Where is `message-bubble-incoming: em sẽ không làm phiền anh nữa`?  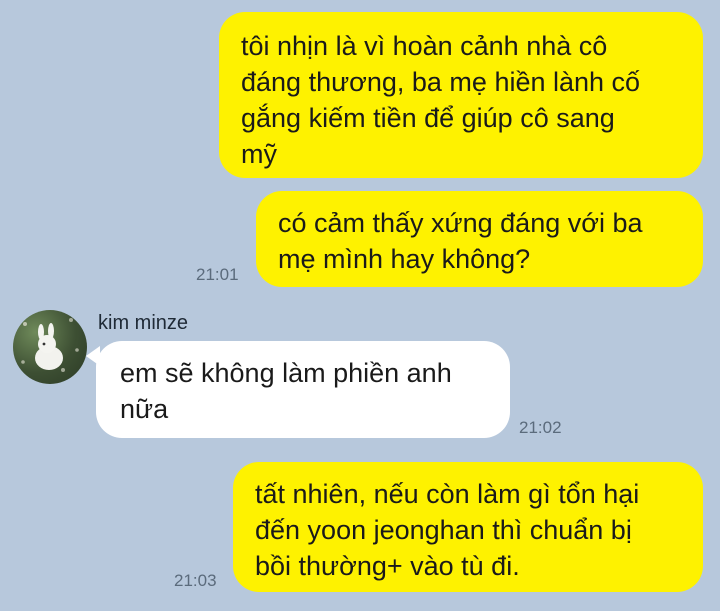
message-bubble-incoming: em sẽ không làm phiền anh nữa is located at coordinates (303, 389).